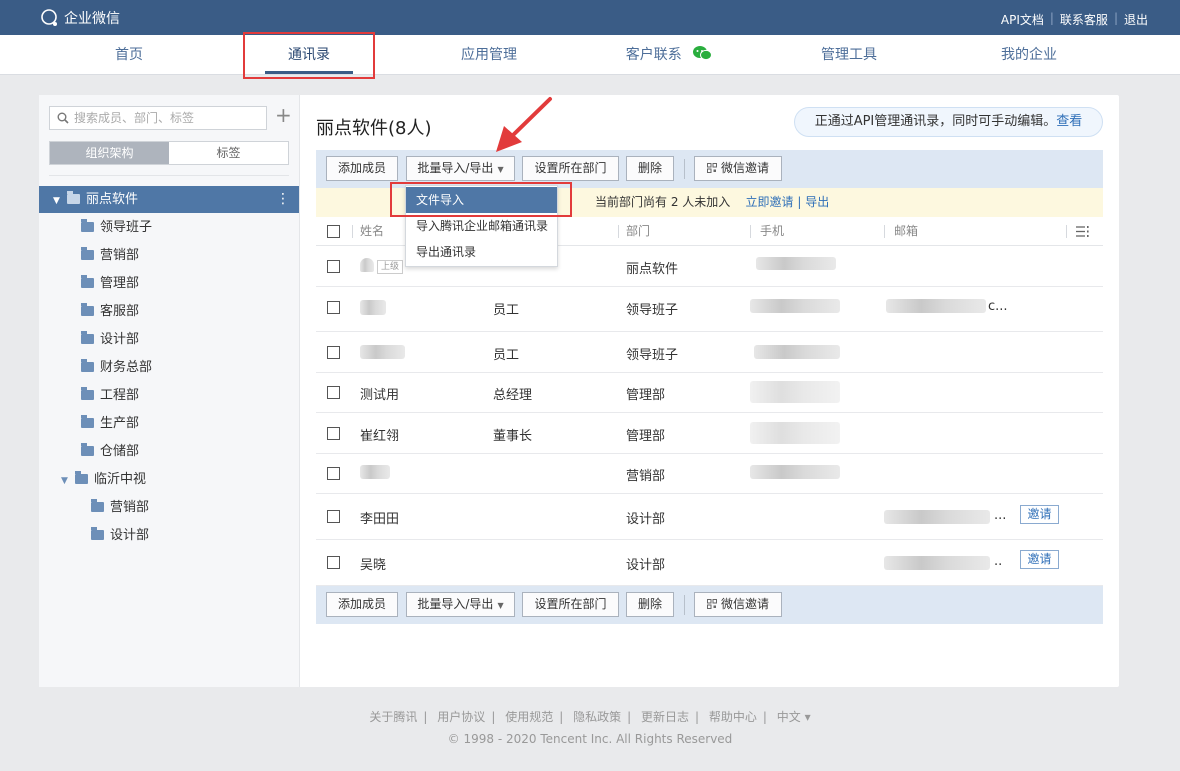  What do you see at coordinates (1029, 55) in the screenshot?
I see `nav-my-company: 我的企业` at bounding box center [1029, 55].